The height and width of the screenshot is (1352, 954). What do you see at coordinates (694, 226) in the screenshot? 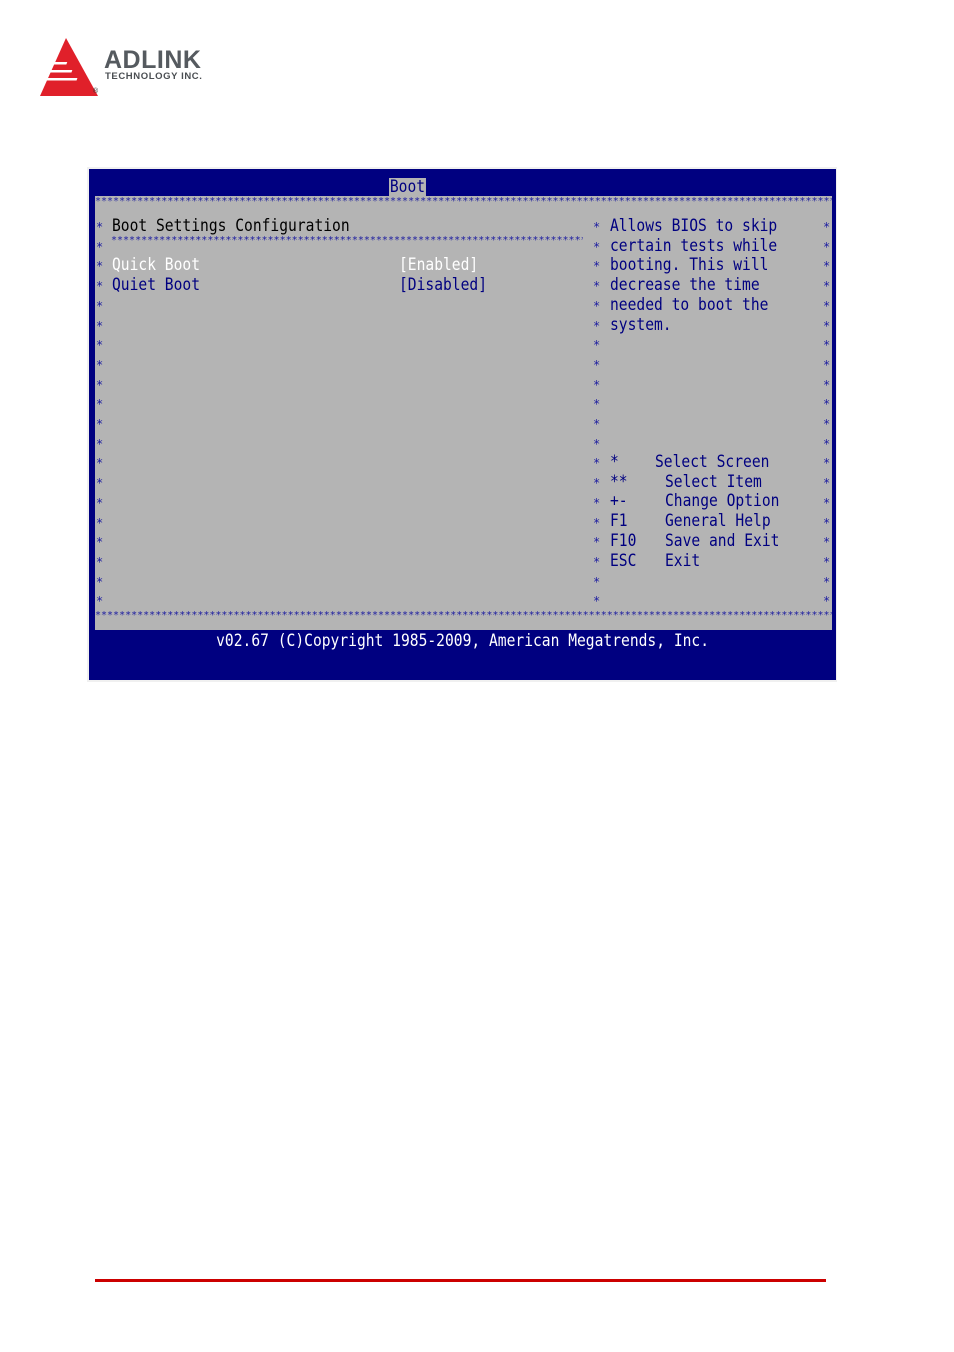
I see `help-line: Allows BIOS to skip` at bounding box center [694, 226].